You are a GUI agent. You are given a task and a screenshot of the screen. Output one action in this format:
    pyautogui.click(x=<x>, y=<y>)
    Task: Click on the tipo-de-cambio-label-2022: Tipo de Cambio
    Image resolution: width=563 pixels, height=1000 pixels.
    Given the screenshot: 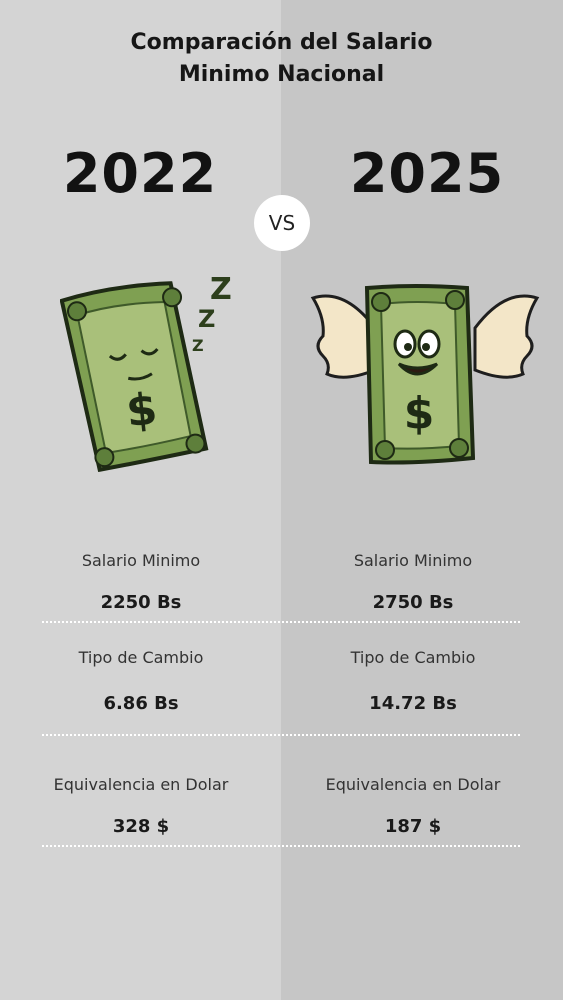 What is the action you would take?
    pyautogui.click(x=141, y=657)
    